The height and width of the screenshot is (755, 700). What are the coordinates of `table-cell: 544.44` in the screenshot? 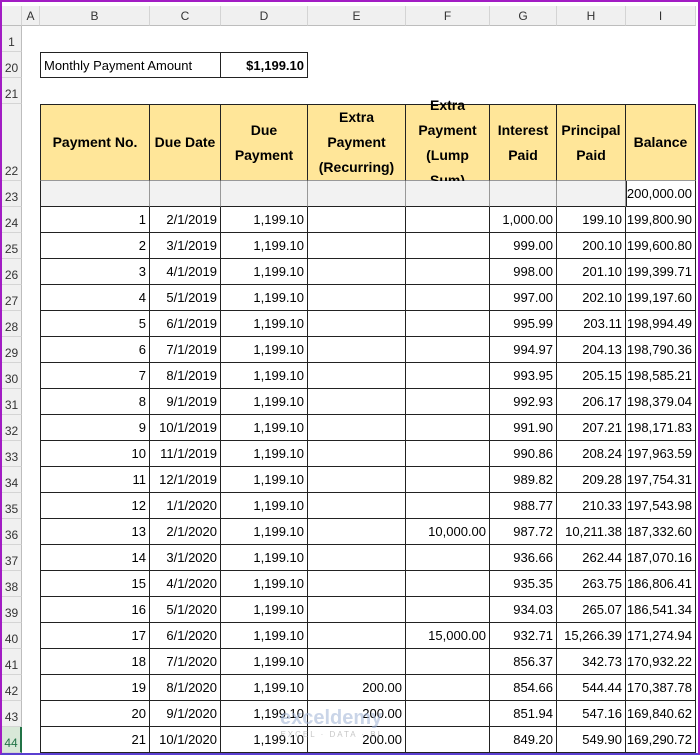 It's located at (591, 688).